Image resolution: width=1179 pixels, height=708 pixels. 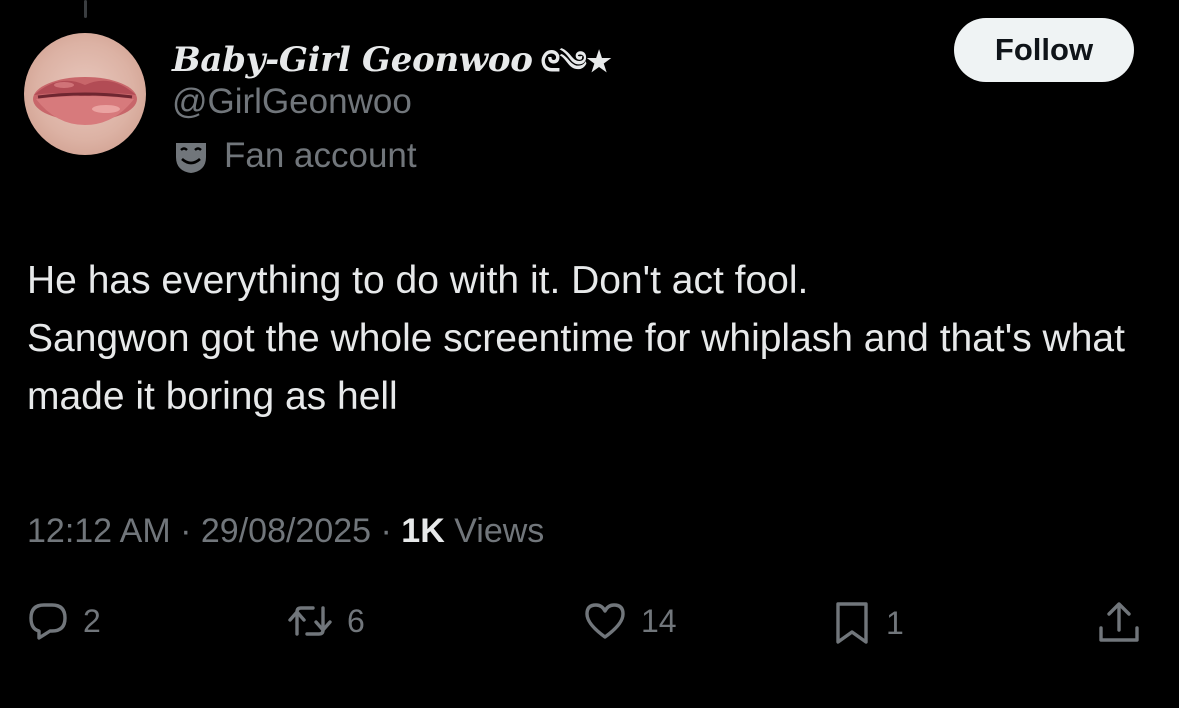 I want to click on repost-count: 6, so click(x=356, y=620).